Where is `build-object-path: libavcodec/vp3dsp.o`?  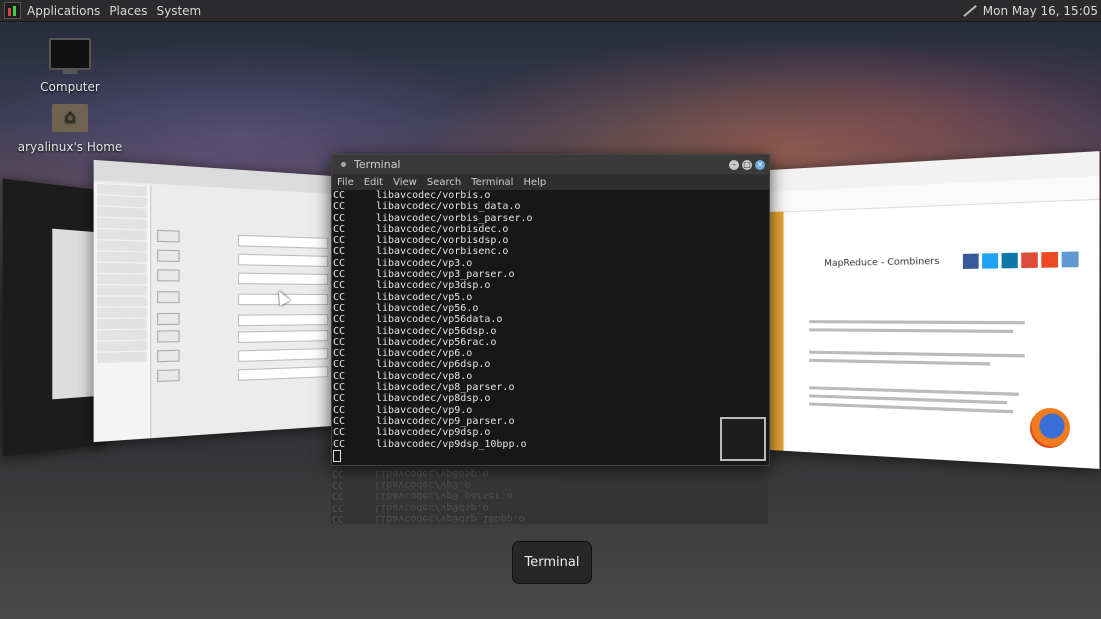
build-object-path: libavcodec/vp3dsp.o is located at coordinates (433, 286).